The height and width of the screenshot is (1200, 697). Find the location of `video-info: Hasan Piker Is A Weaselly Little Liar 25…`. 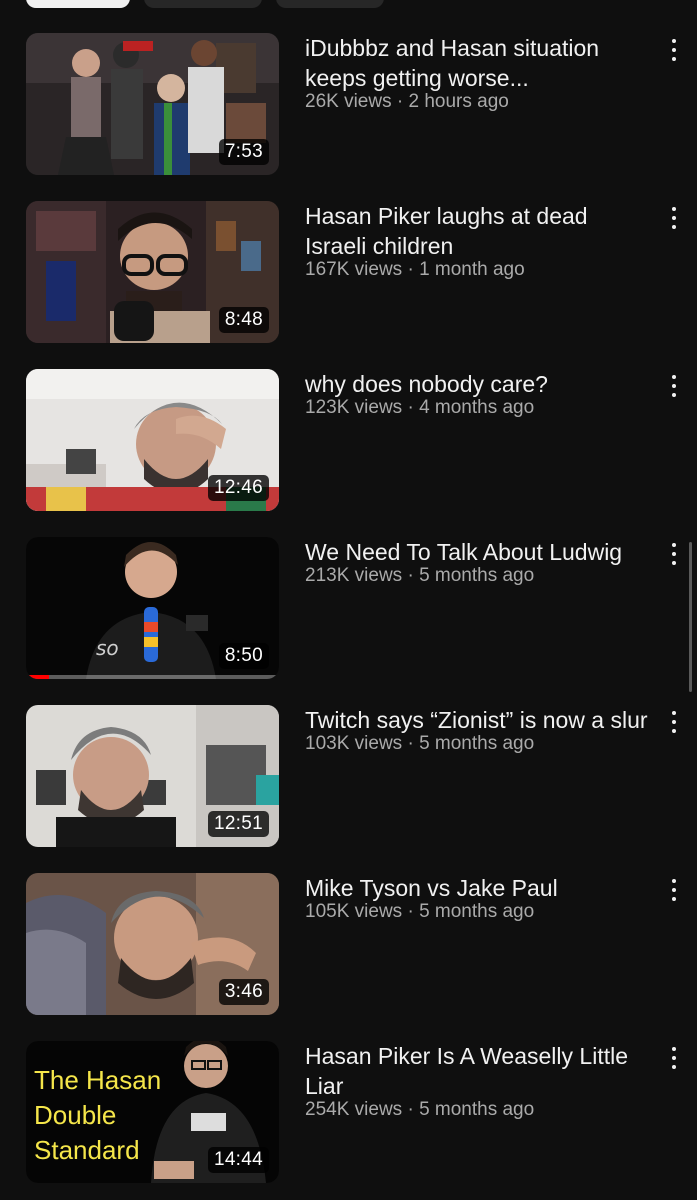

video-info: Hasan Piker Is A Weaselly Little Liar 25… is located at coordinates (477, 1081).